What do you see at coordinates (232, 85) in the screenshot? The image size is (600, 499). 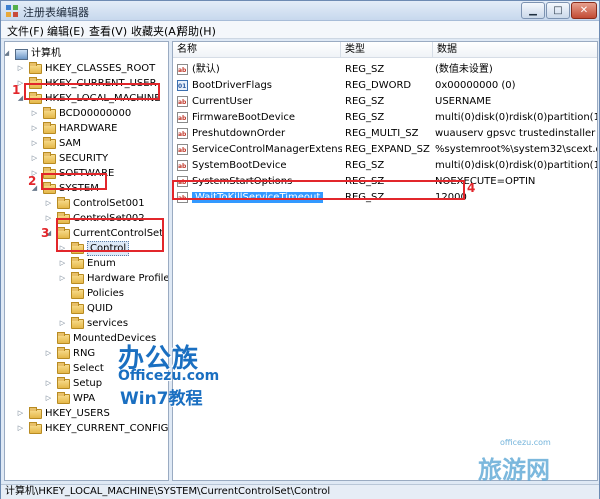 I see `value-name-text: BootDriverFlags` at bounding box center [232, 85].